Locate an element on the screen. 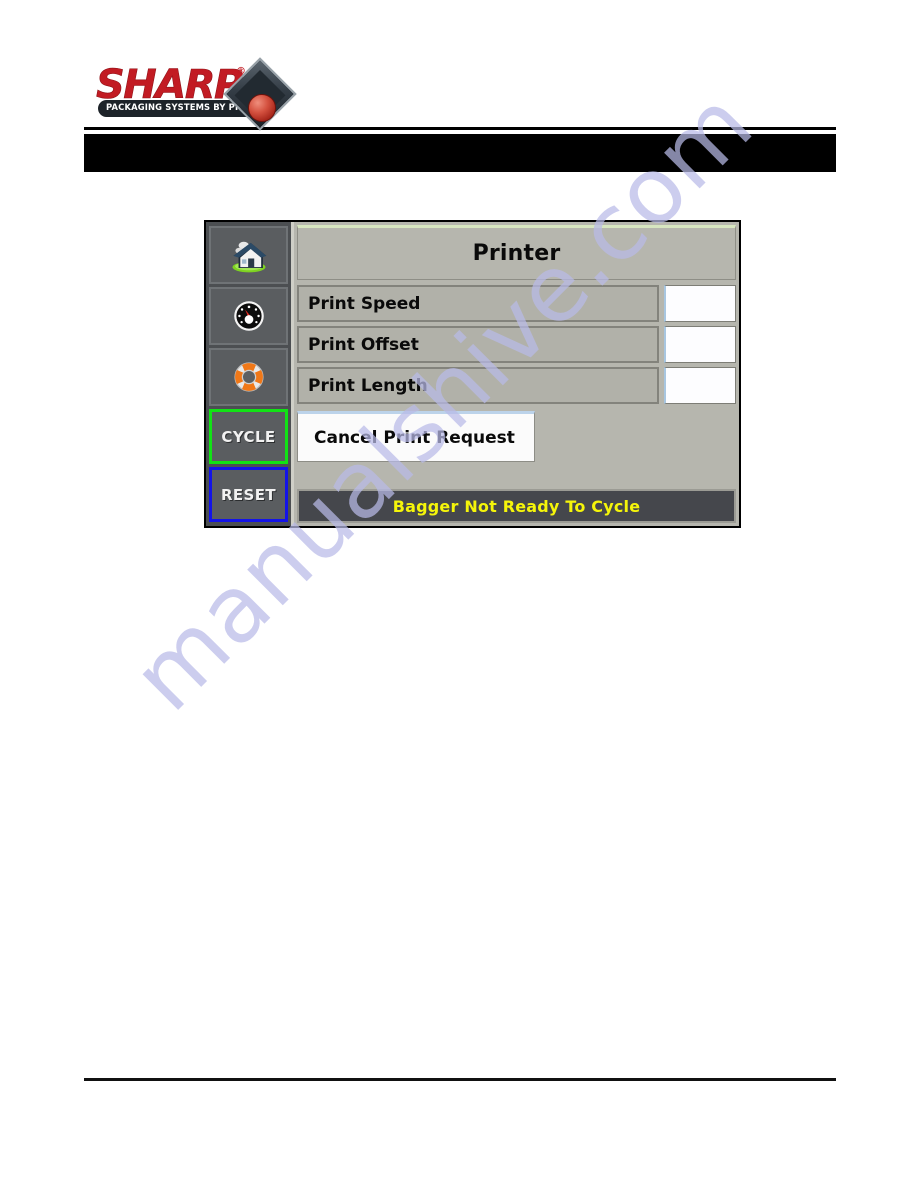  table-row: Print Offset is located at coordinates (516, 344).